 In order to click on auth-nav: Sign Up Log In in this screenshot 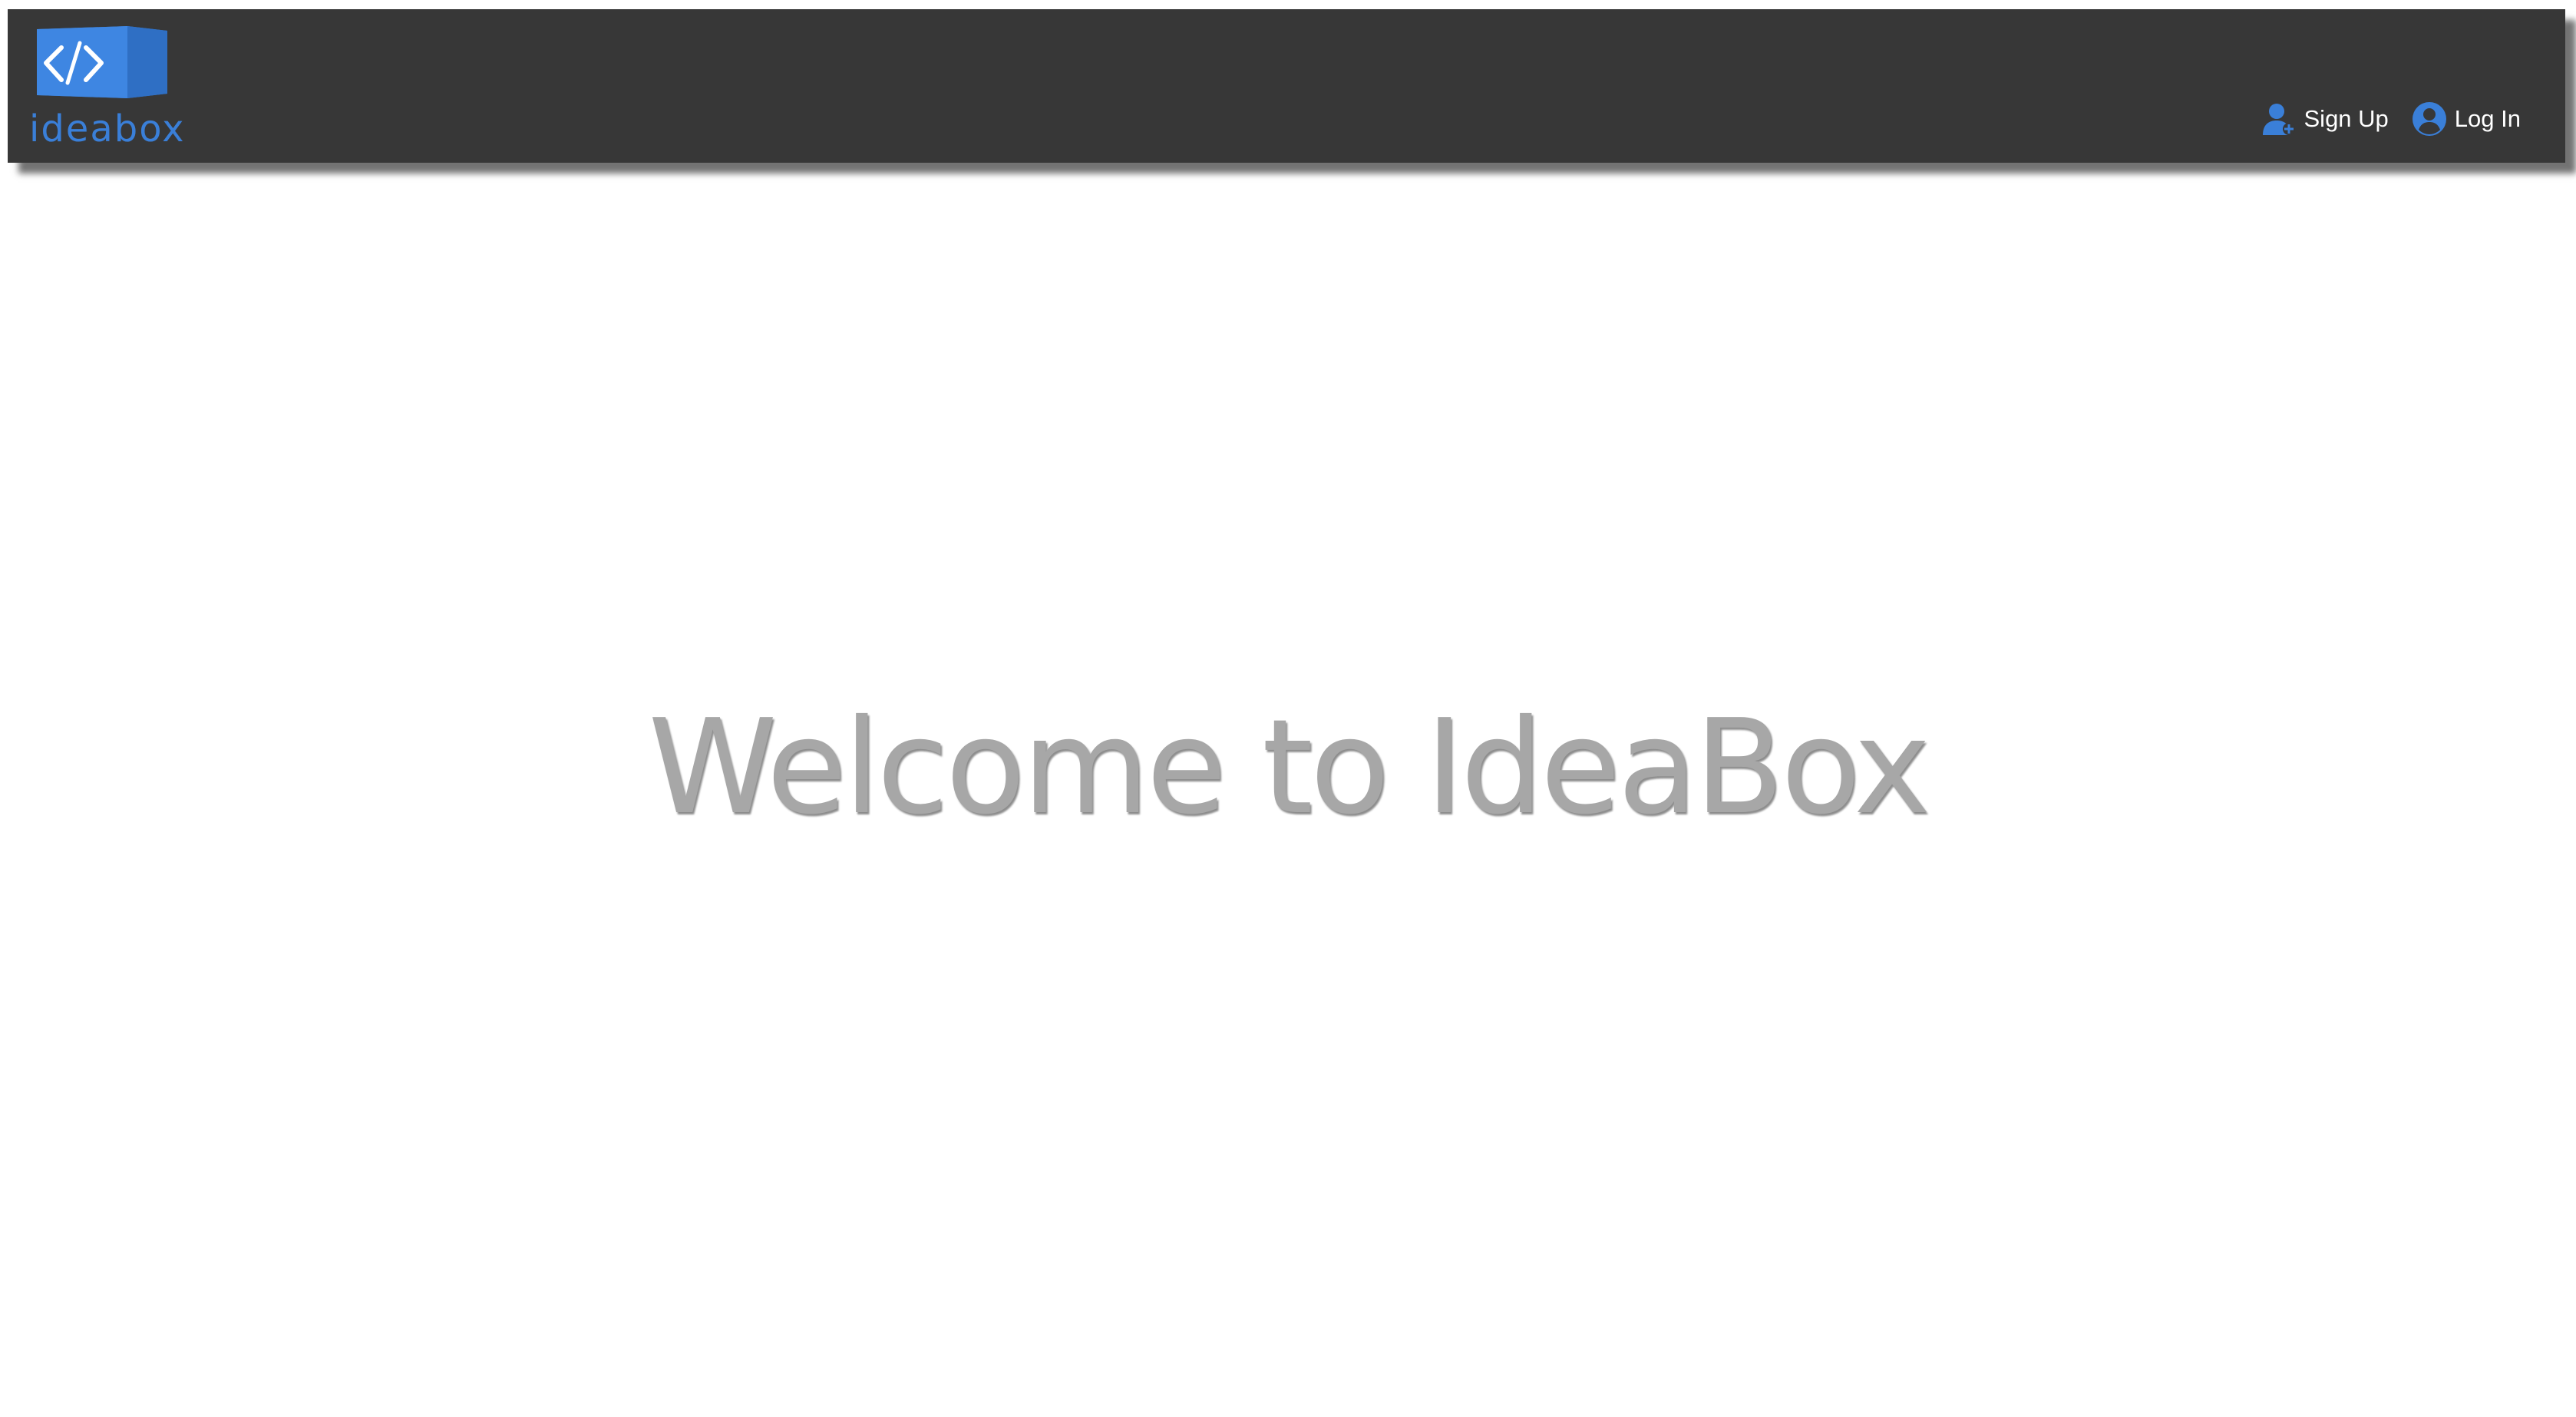, I will do `click(2391, 119)`.